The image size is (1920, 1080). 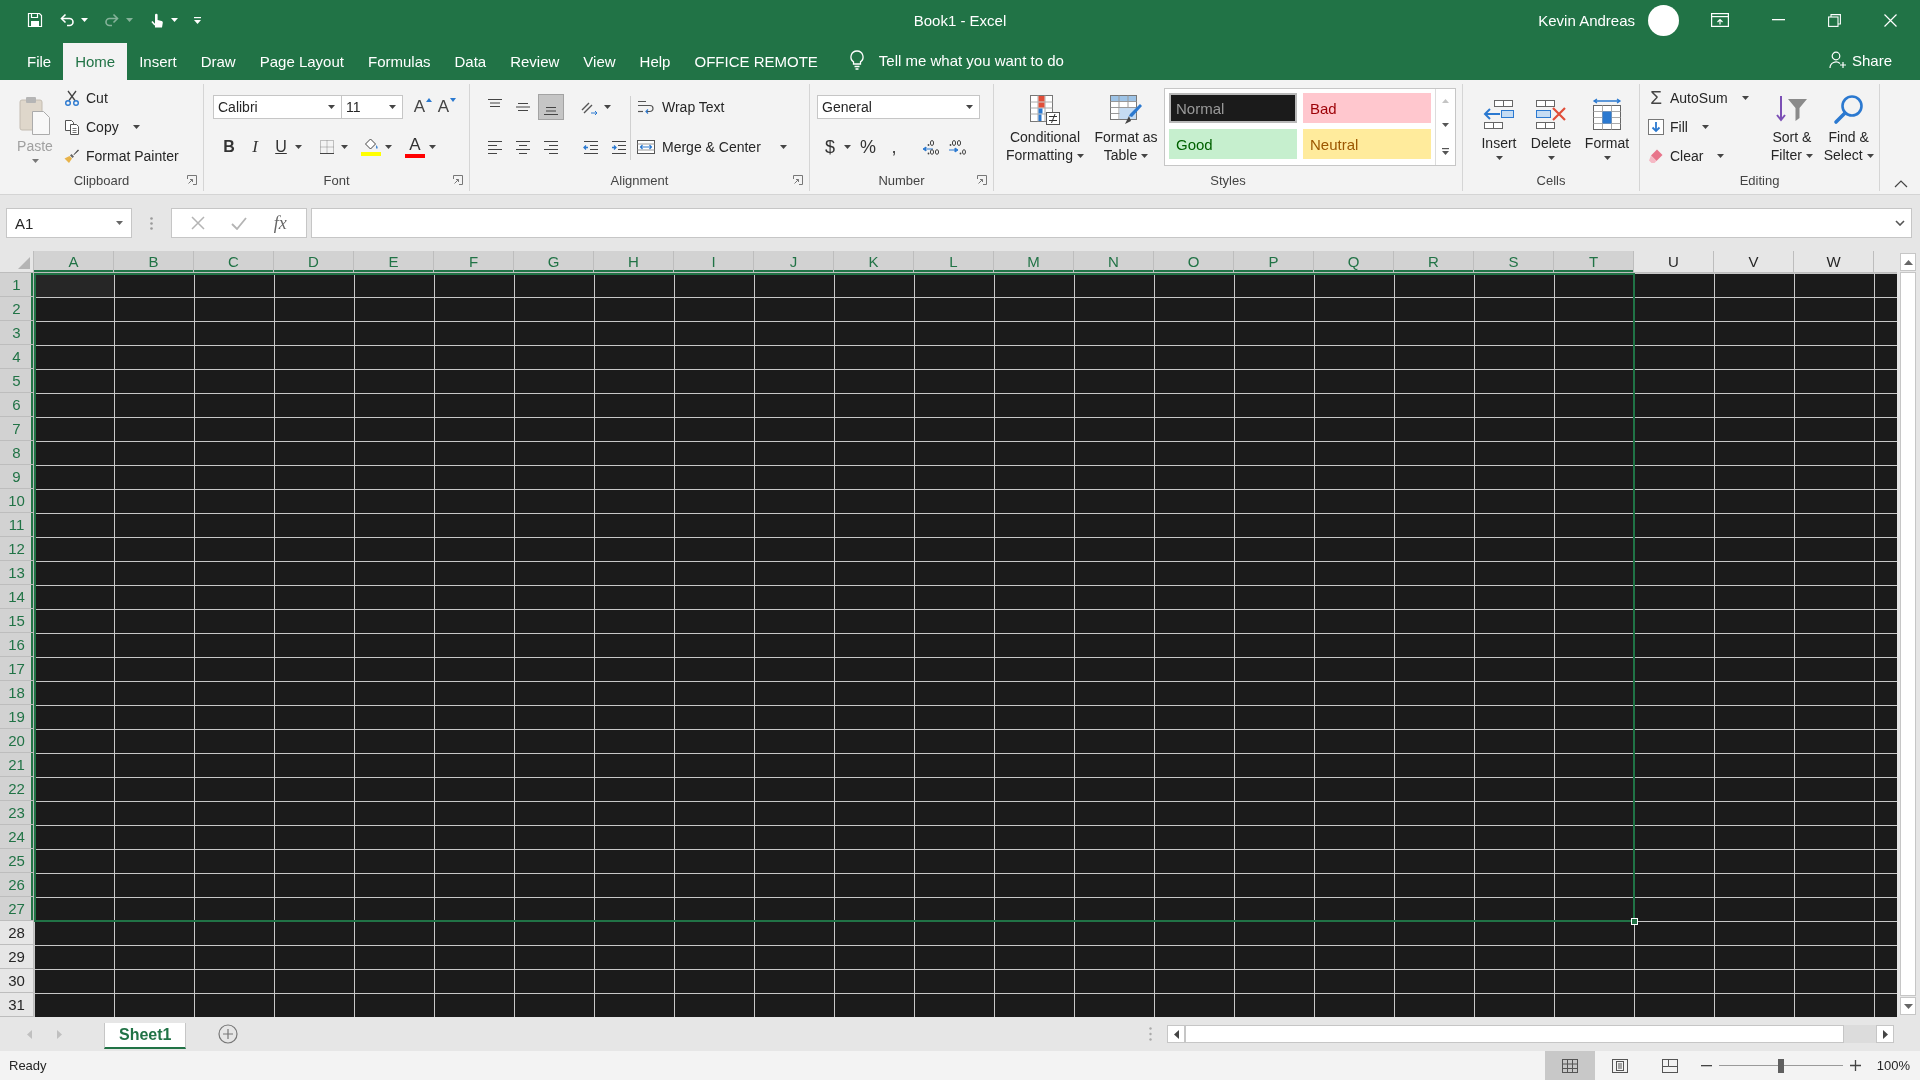 I want to click on column-header: R, so click(x=1434, y=262).